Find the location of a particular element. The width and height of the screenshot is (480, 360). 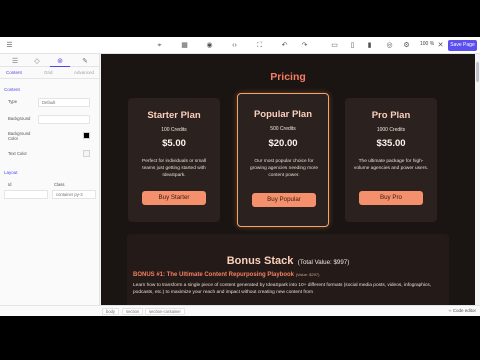

plan-name: Pro Plan is located at coordinates (391, 115).